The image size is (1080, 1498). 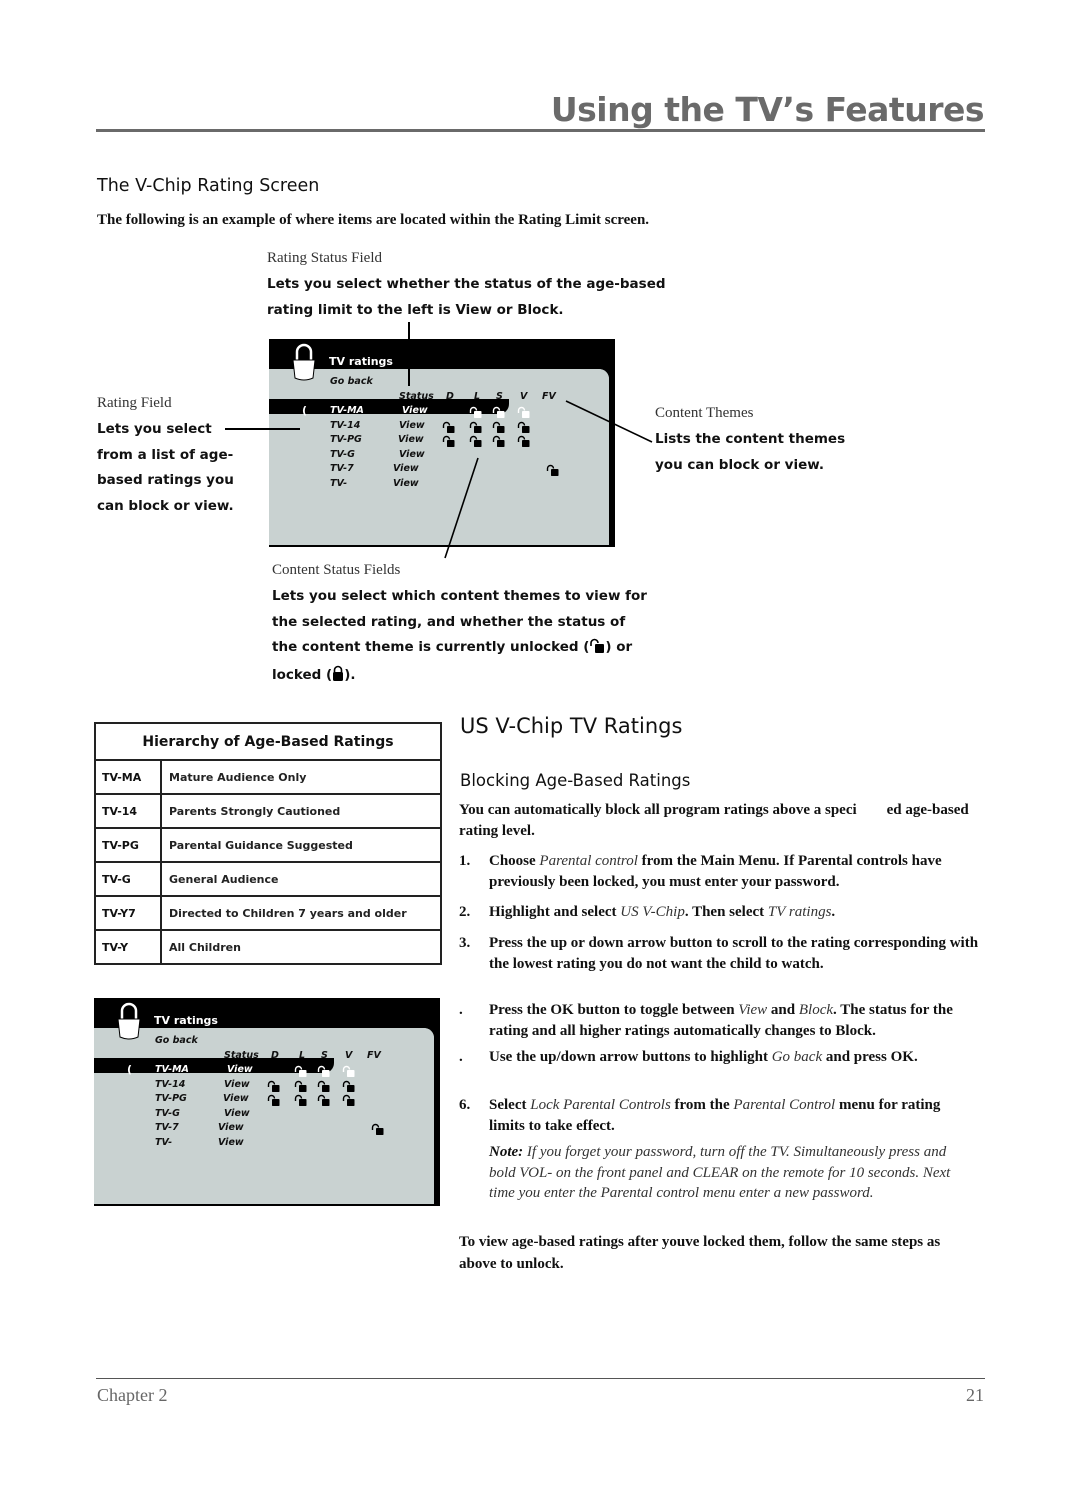 What do you see at coordinates (465, 1105) in the screenshot?
I see `step-number: 6.` at bounding box center [465, 1105].